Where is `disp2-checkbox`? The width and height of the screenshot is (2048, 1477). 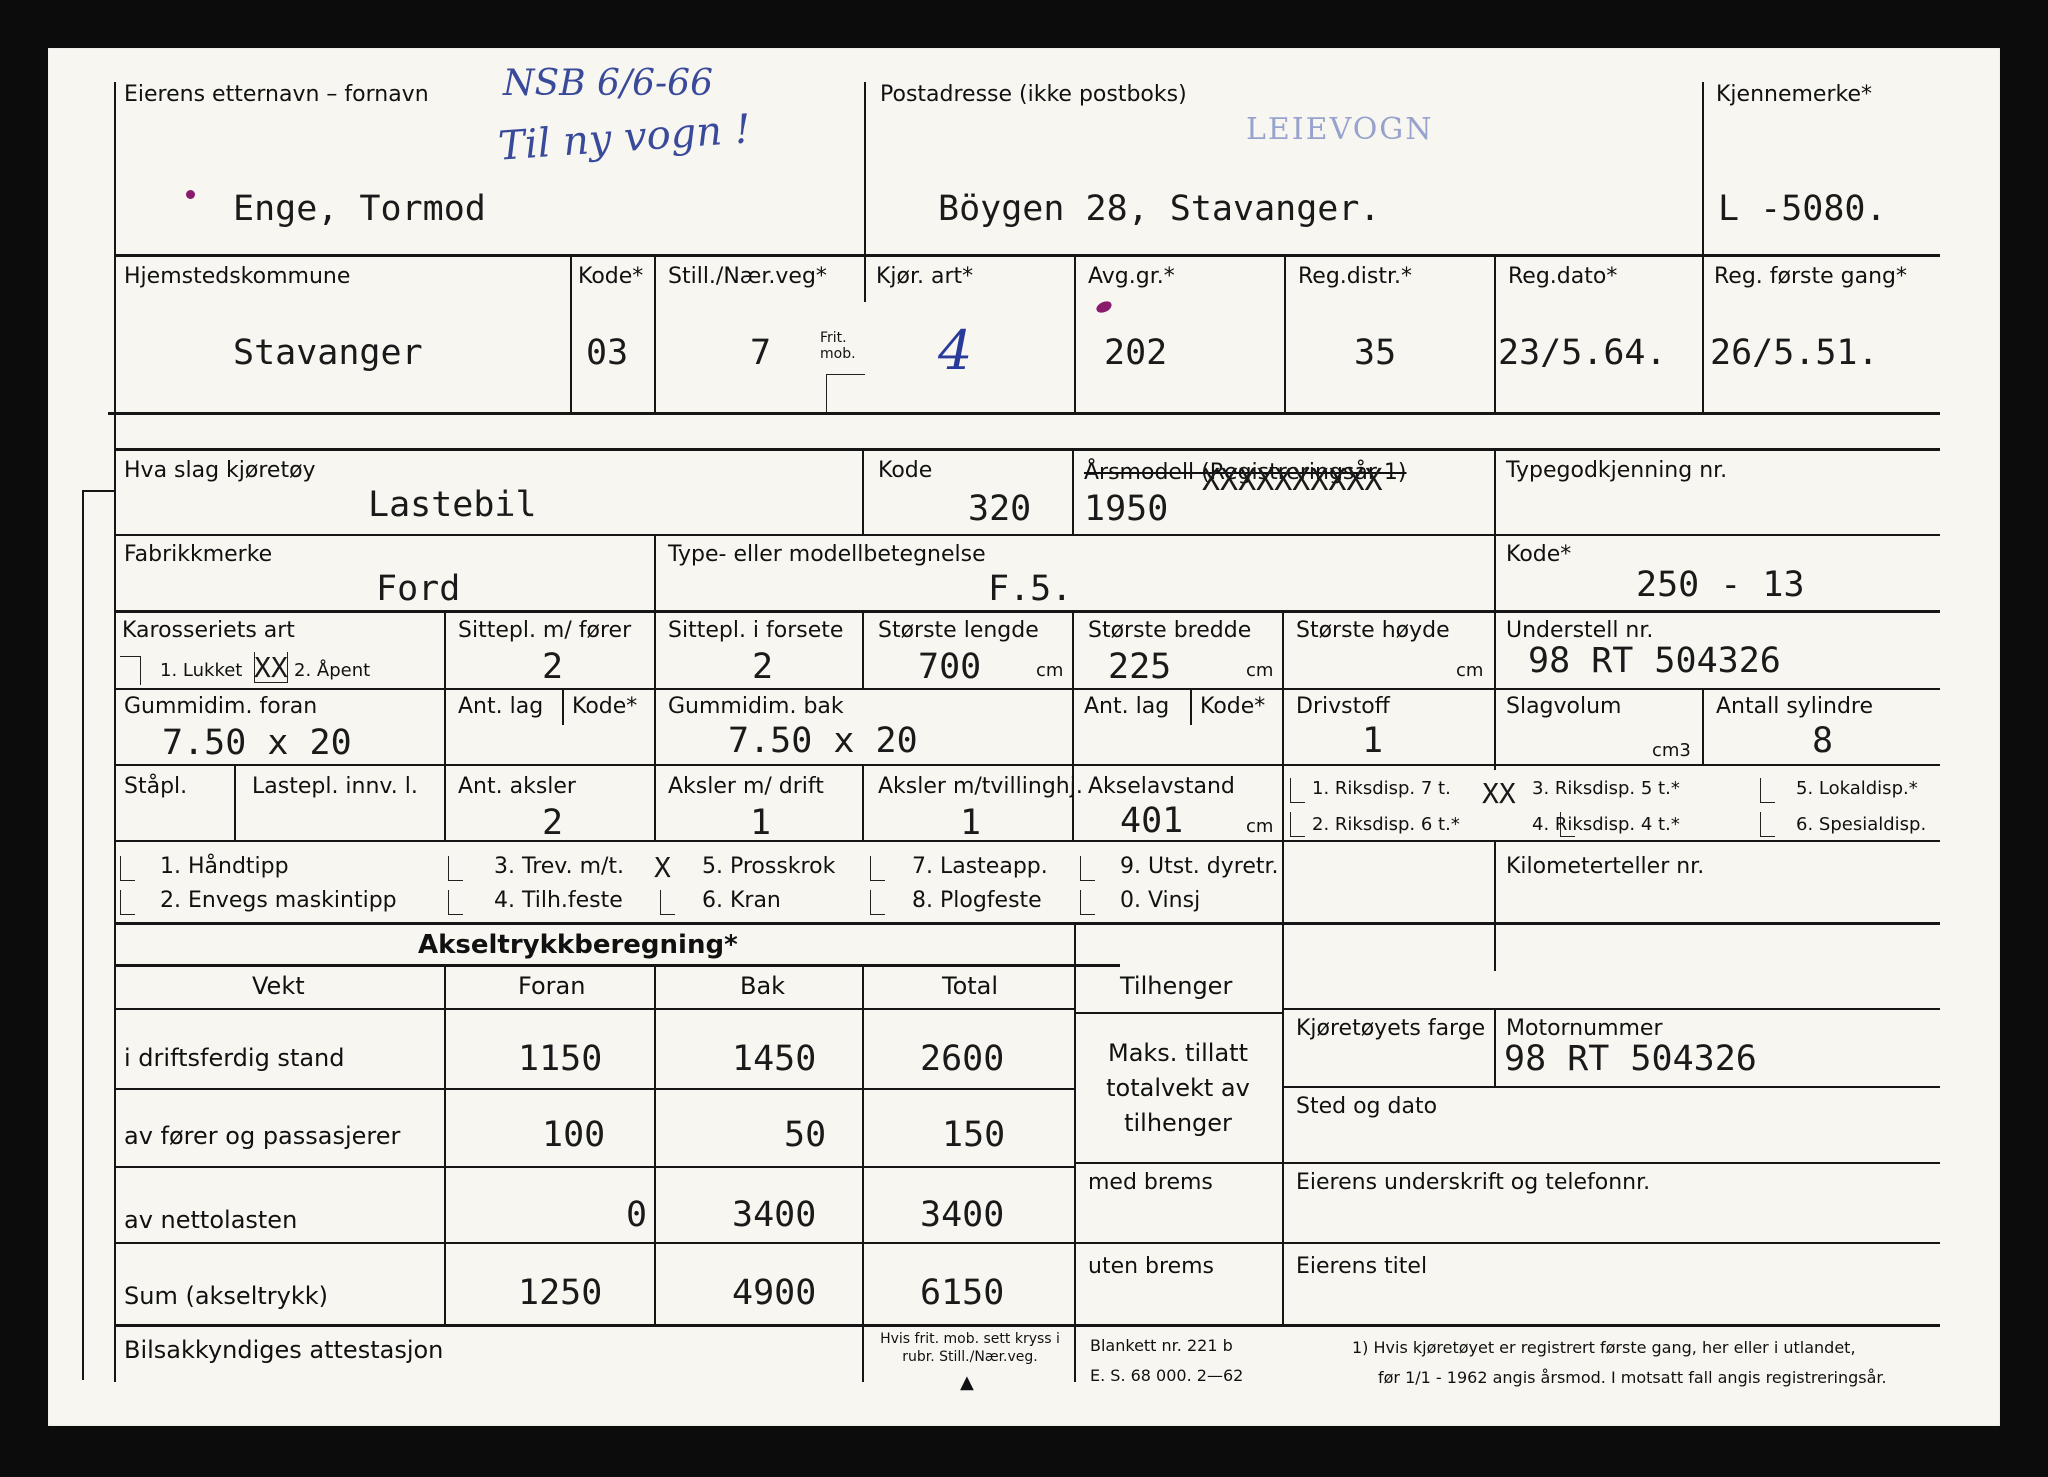
disp2-checkbox is located at coordinates (1297, 824).